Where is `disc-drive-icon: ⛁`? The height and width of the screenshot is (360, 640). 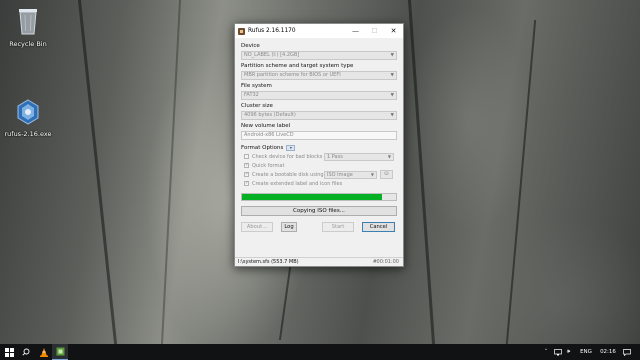 disc-drive-icon: ⛁ is located at coordinates (386, 174).